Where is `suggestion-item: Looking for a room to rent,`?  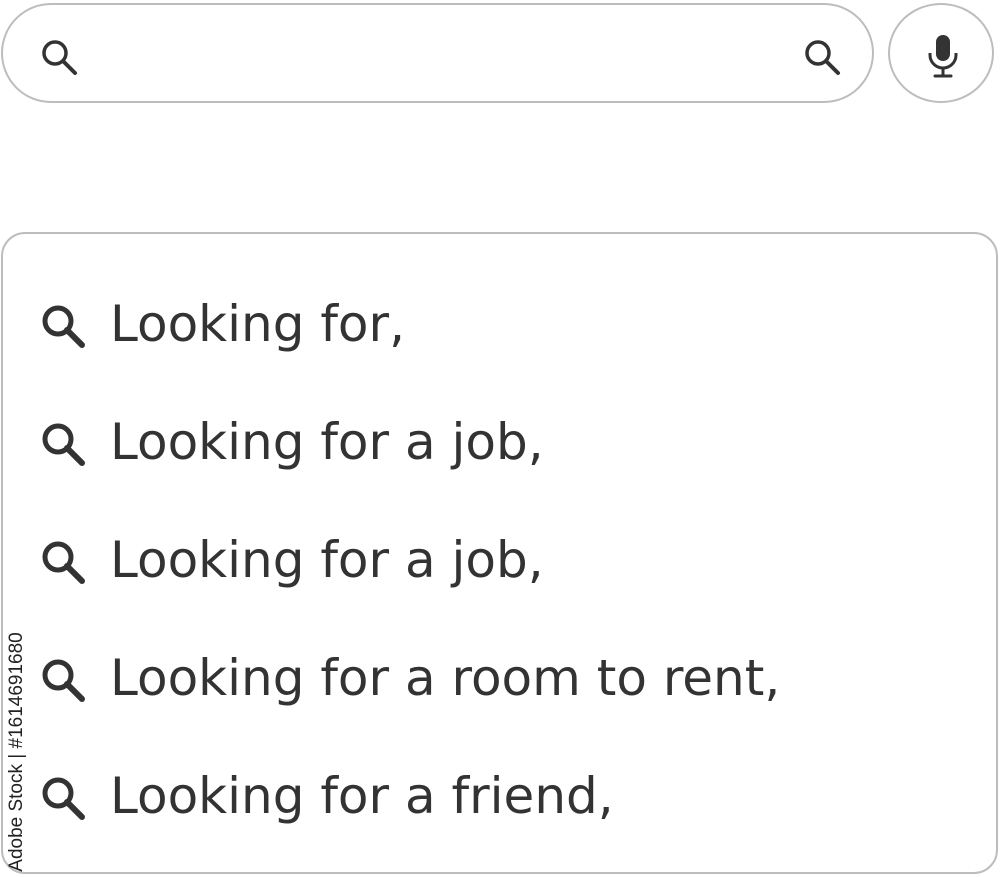 suggestion-item: Looking for a room to rent, is located at coordinates (498, 678).